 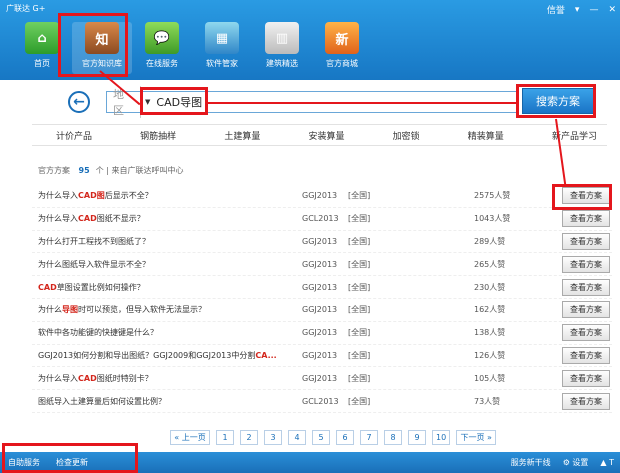 What do you see at coordinates (476, 437) in the screenshot?
I see `next-page-button: 下一页 »` at bounding box center [476, 437].